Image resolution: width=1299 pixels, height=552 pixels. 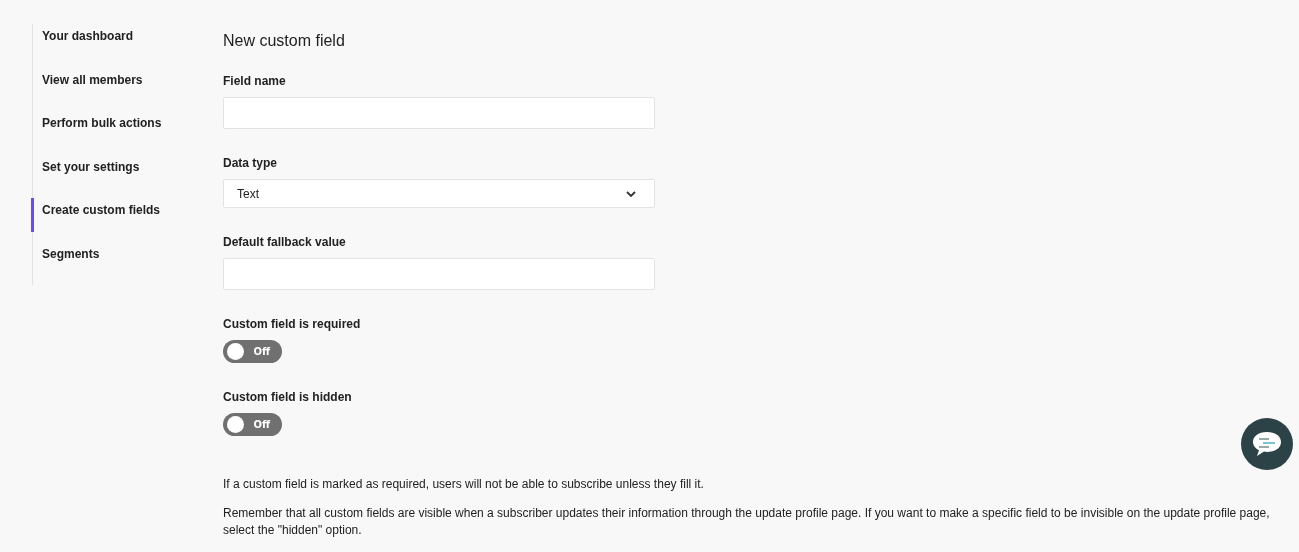 What do you see at coordinates (127, 258) in the screenshot?
I see `sidebar-item: Segments` at bounding box center [127, 258].